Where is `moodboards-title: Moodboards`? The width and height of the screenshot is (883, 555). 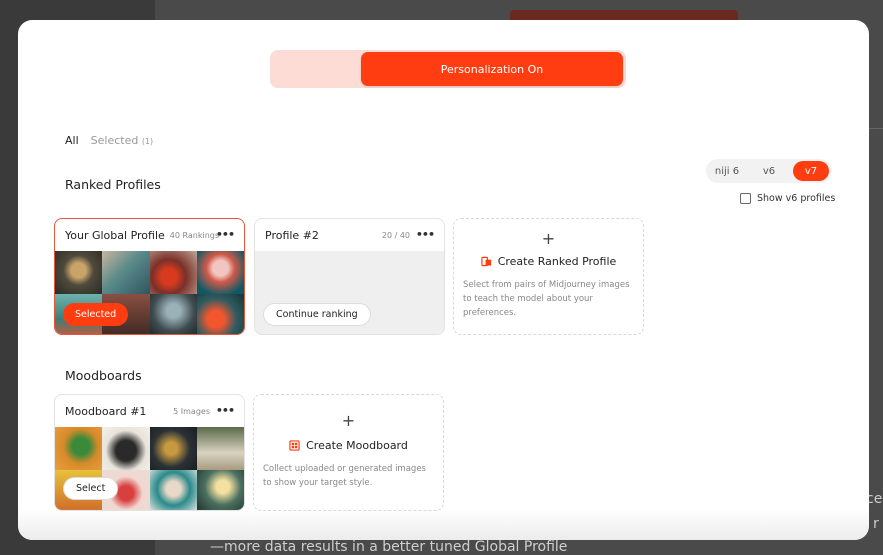
moodboards-title: Moodboards is located at coordinates (103, 375).